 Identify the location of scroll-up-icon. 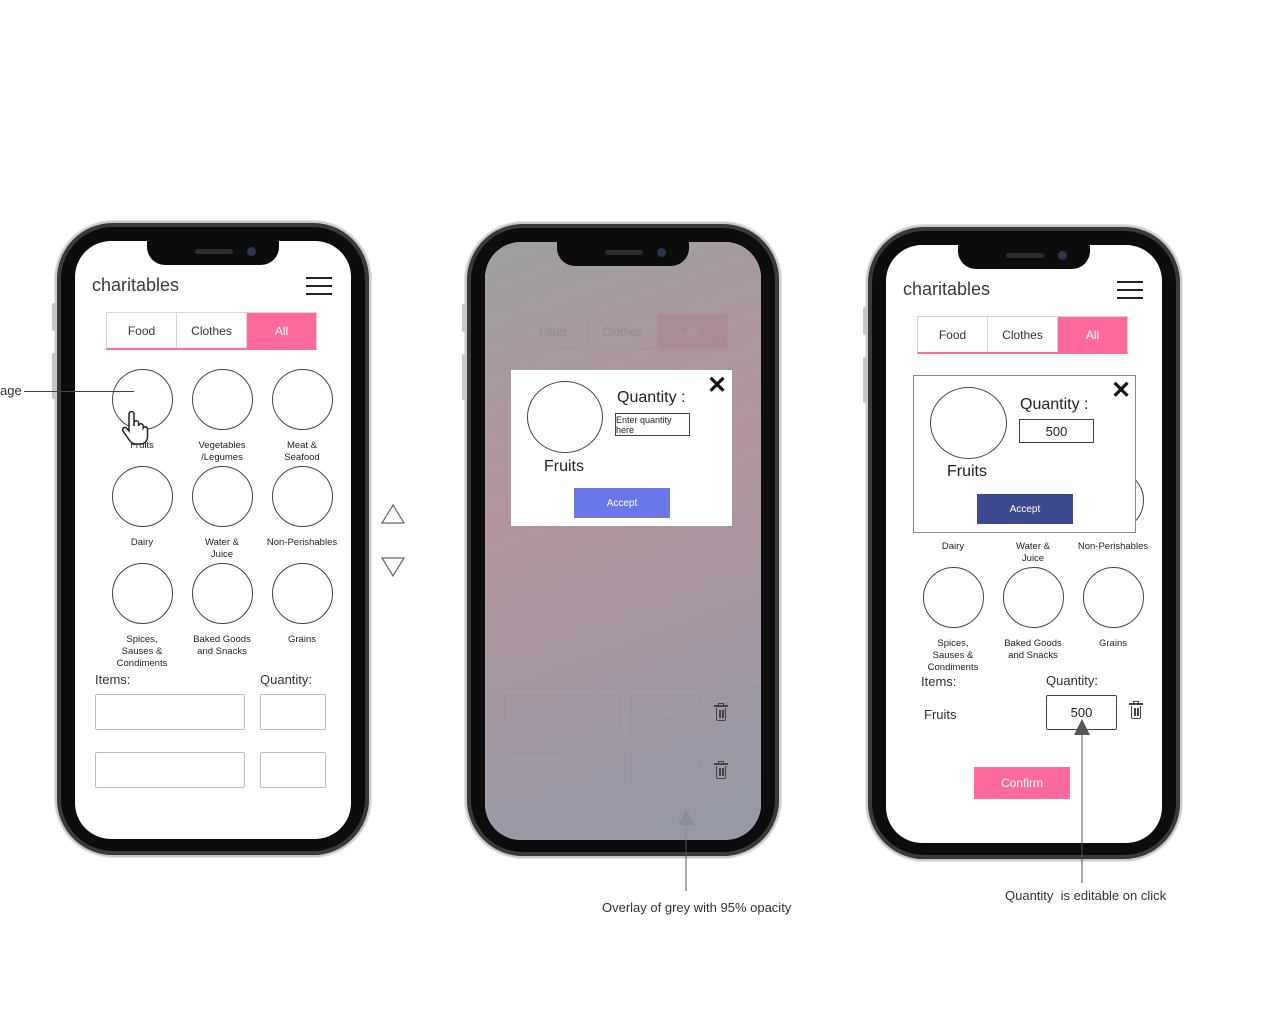
(393, 514).